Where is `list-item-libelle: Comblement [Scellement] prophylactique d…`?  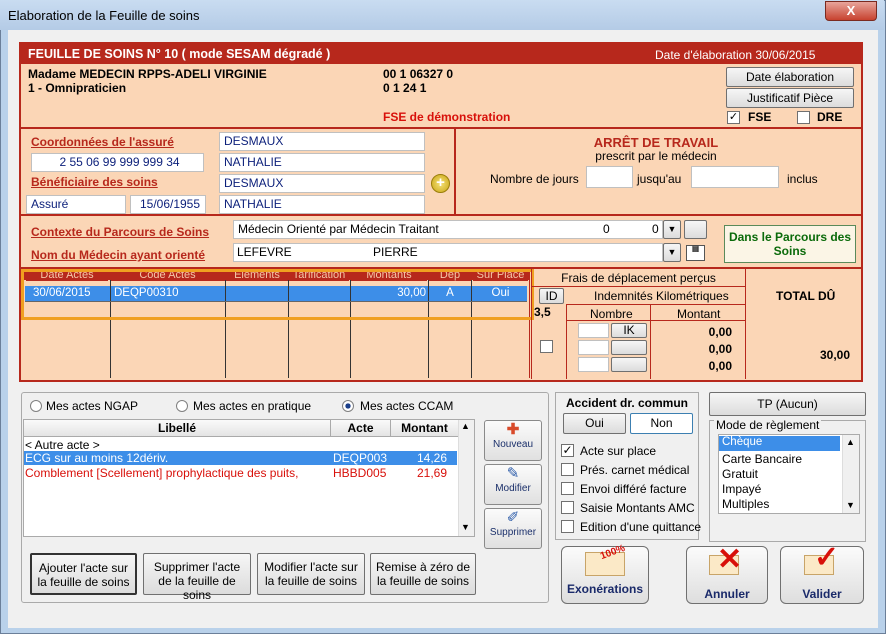 list-item-libelle: Comblement [Scellement] prophylactique d… is located at coordinates (161, 473).